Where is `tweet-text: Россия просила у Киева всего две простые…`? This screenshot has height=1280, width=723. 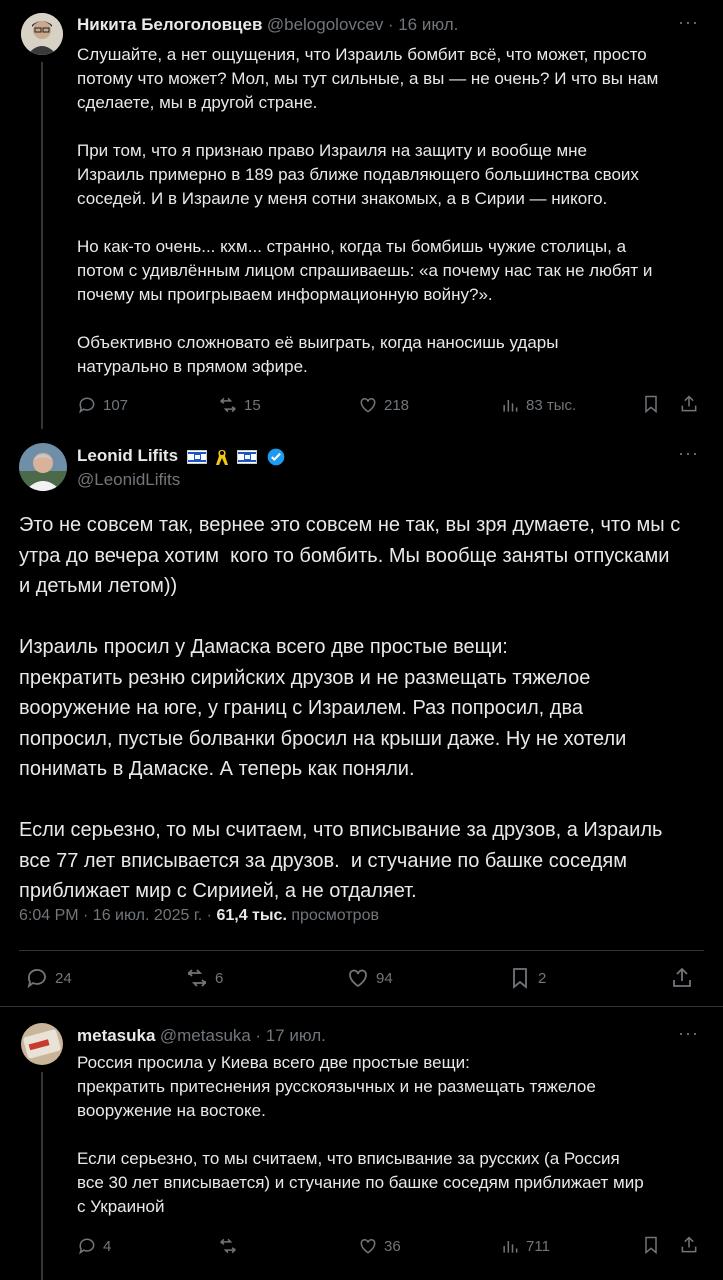 tweet-text: Россия просила у Киева всего две простые… is located at coordinates (360, 1134).